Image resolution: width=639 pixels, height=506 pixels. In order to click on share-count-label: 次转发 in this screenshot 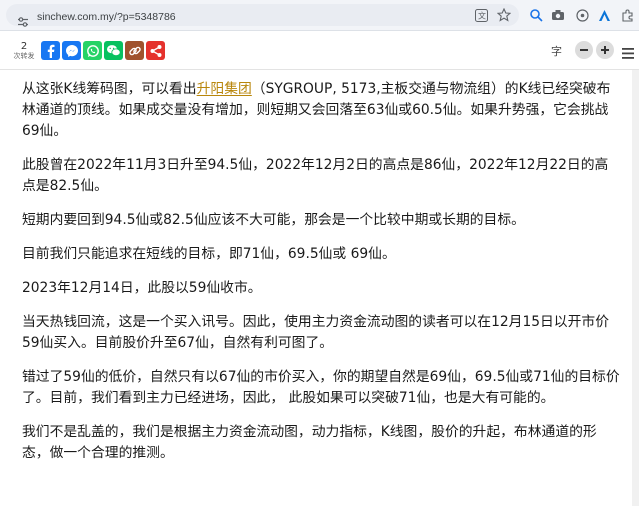, I will do `click(24, 56)`.